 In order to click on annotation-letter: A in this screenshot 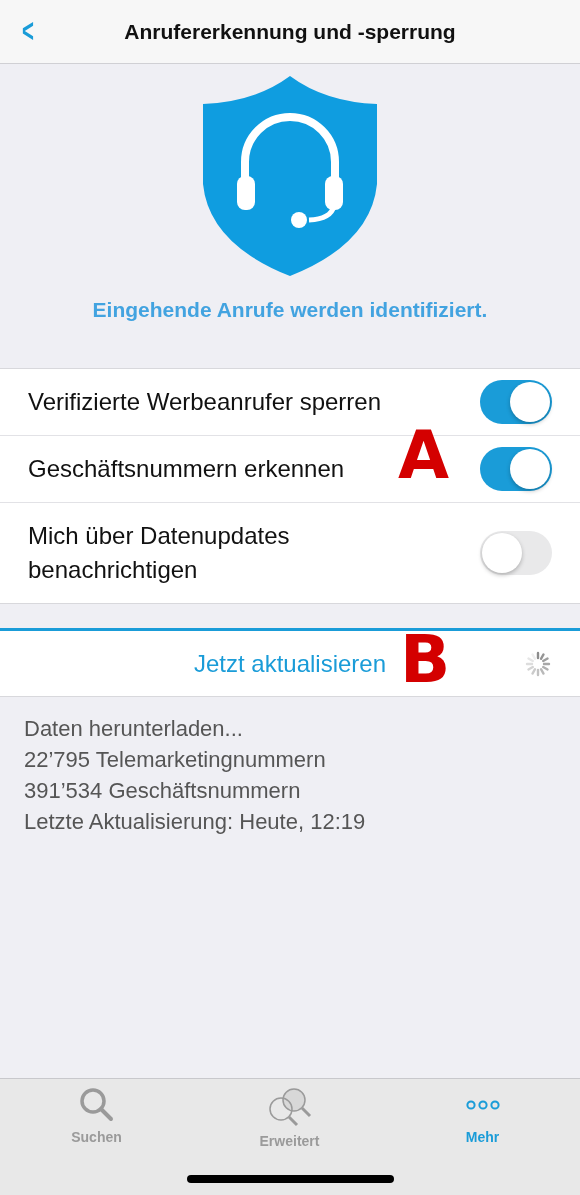, I will do `click(424, 456)`.